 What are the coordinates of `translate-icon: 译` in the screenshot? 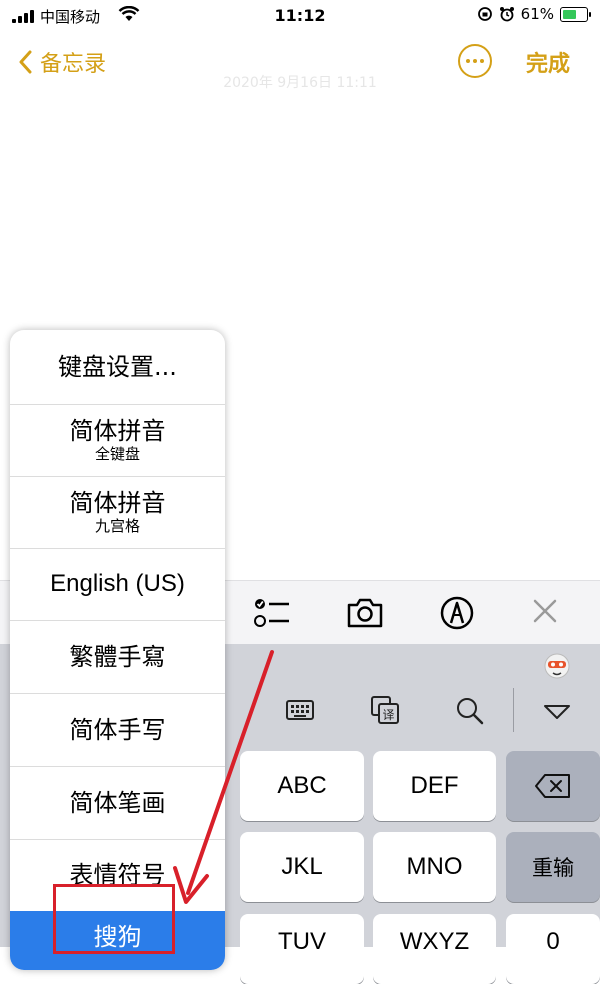 It's located at (385, 710).